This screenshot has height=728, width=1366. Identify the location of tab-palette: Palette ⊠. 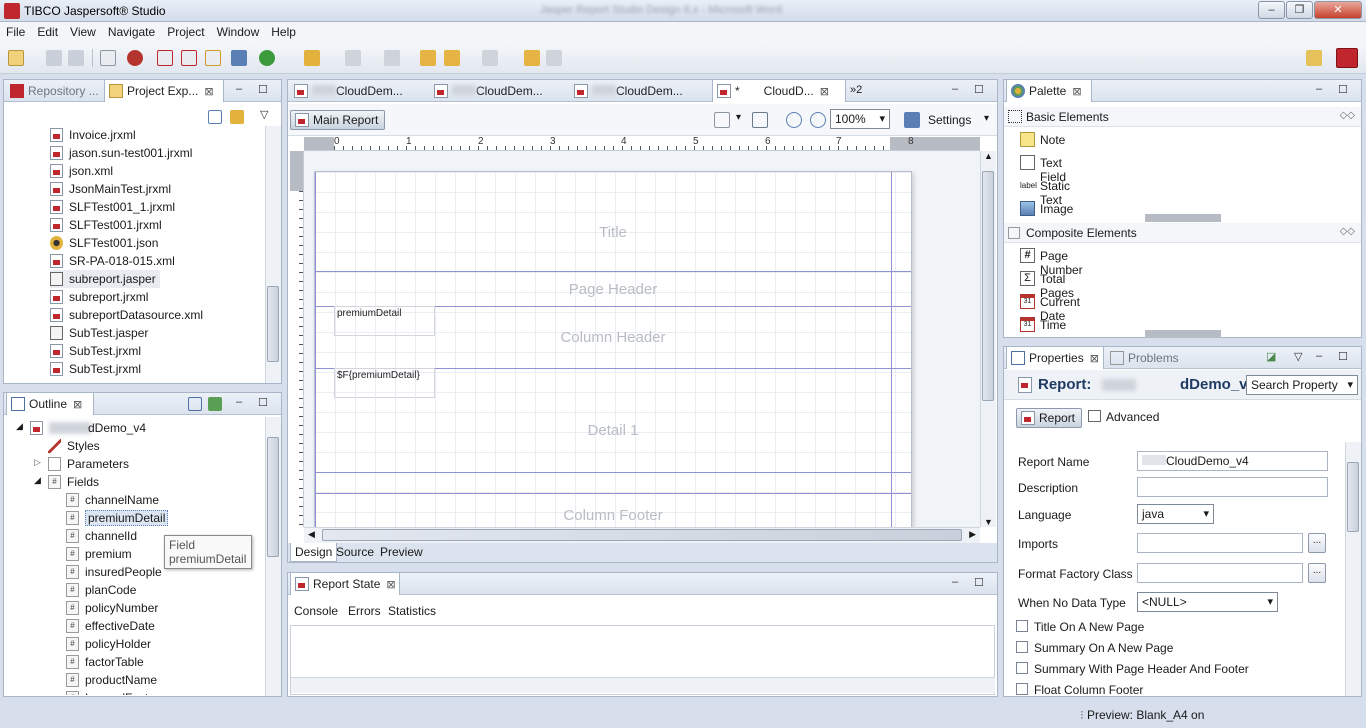
(1049, 90).